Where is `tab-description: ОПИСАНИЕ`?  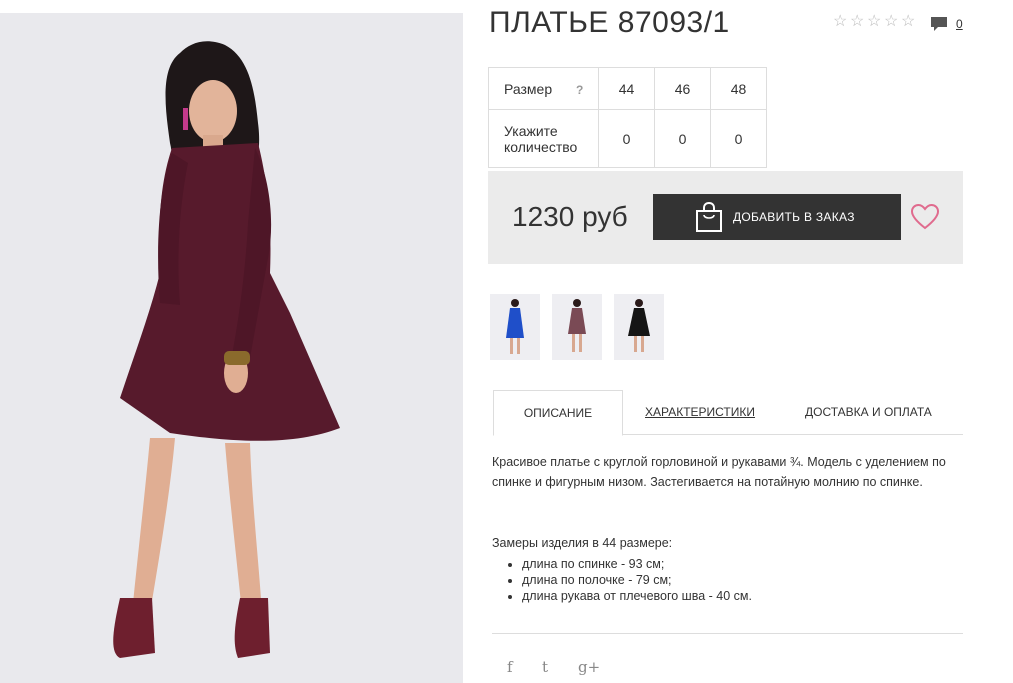 tab-description: ОПИСАНИЕ is located at coordinates (558, 413).